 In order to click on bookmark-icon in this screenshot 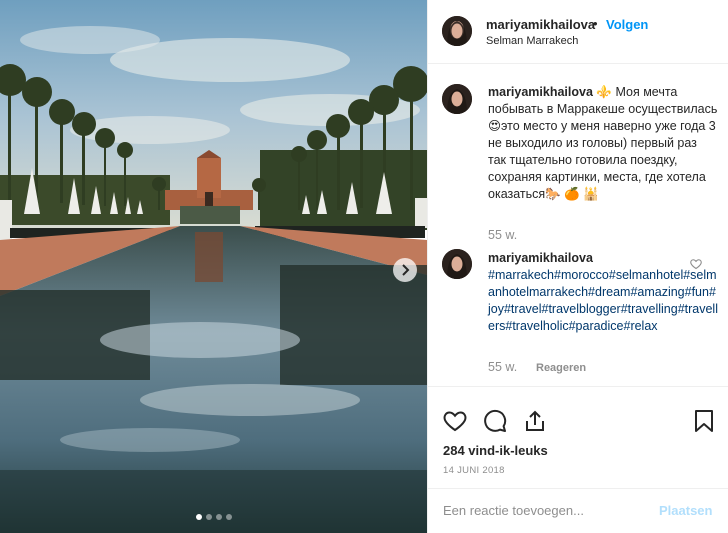, I will do `click(704, 421)`.